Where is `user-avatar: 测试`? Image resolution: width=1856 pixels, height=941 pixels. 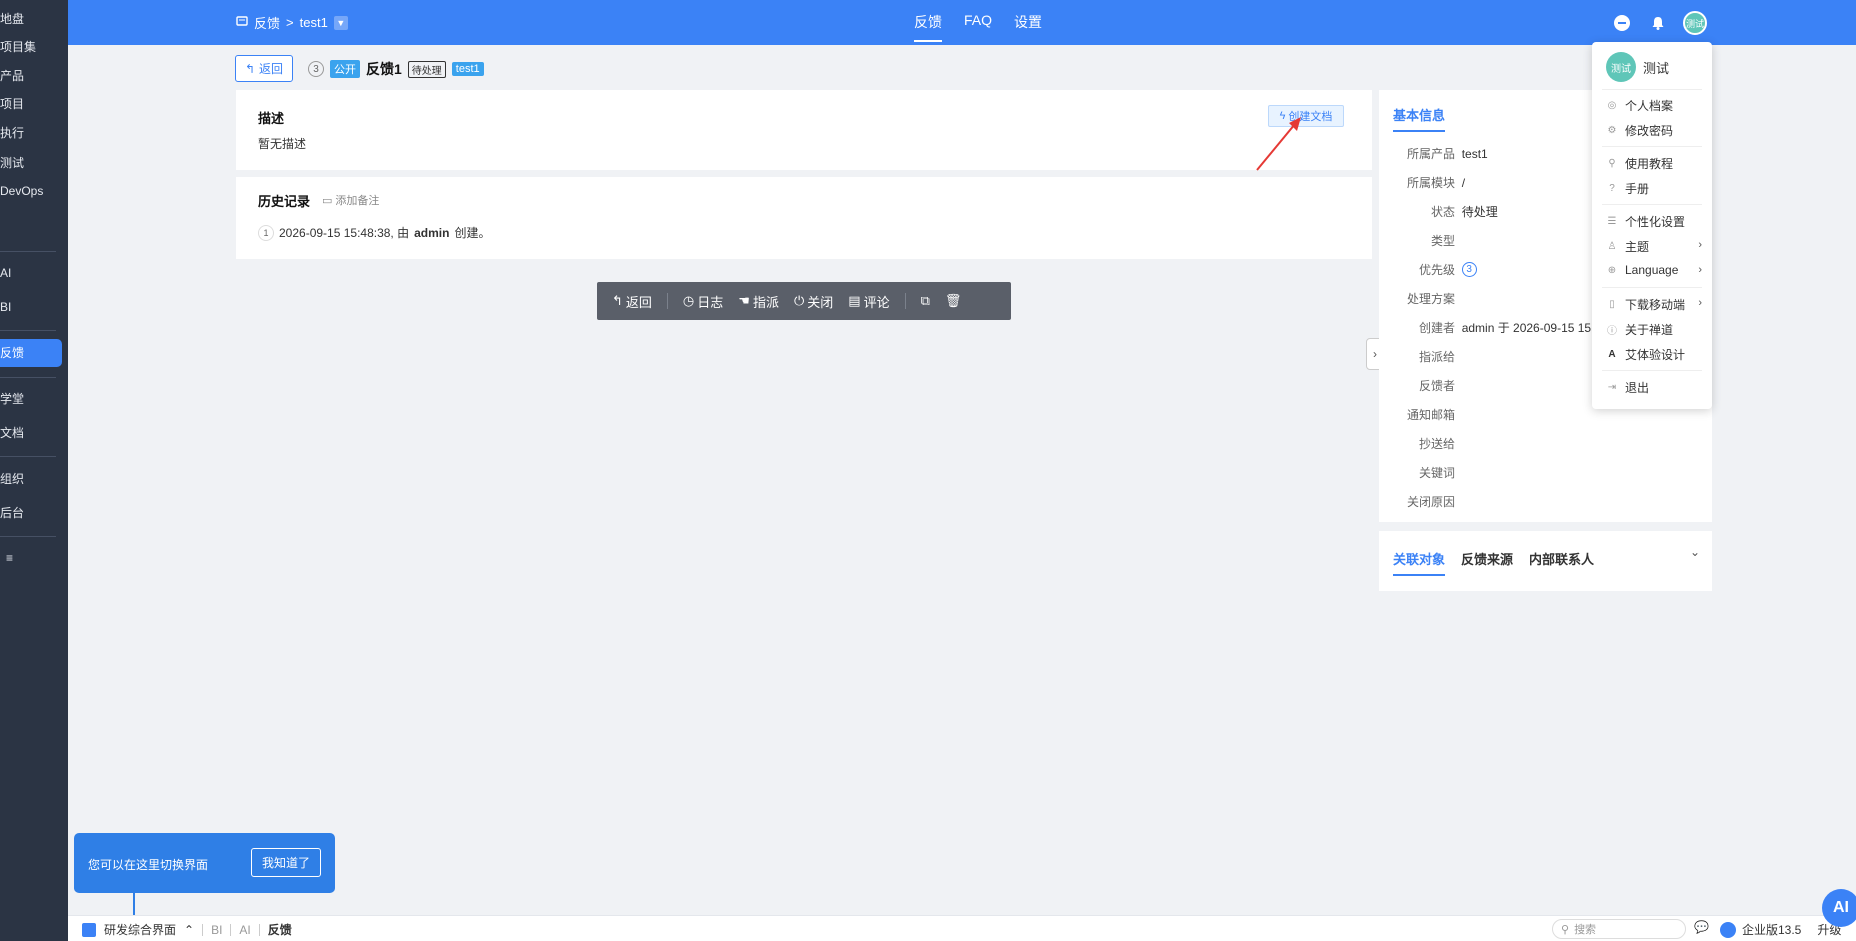
user-avatar: 测试 is located at coordinates (1695, 23).